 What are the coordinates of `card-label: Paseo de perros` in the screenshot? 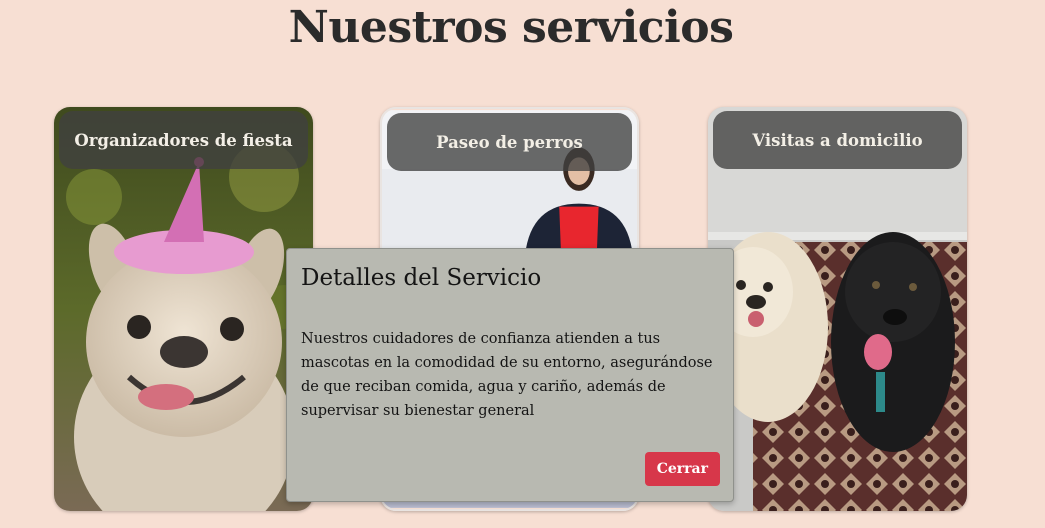 It's located at (509, 142).